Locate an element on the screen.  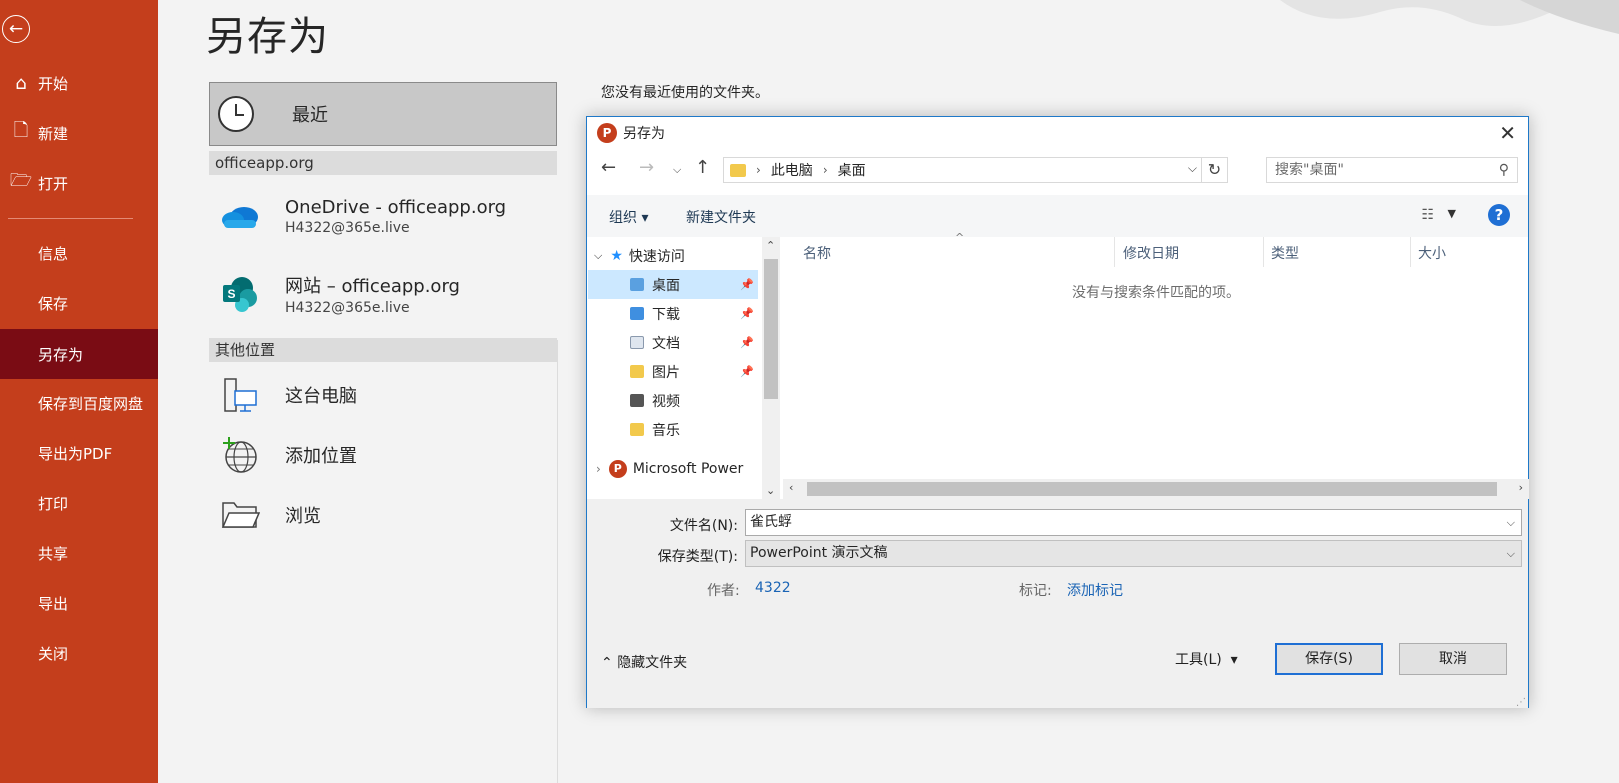
music-folder-icon is located at coordinates (637, 429).